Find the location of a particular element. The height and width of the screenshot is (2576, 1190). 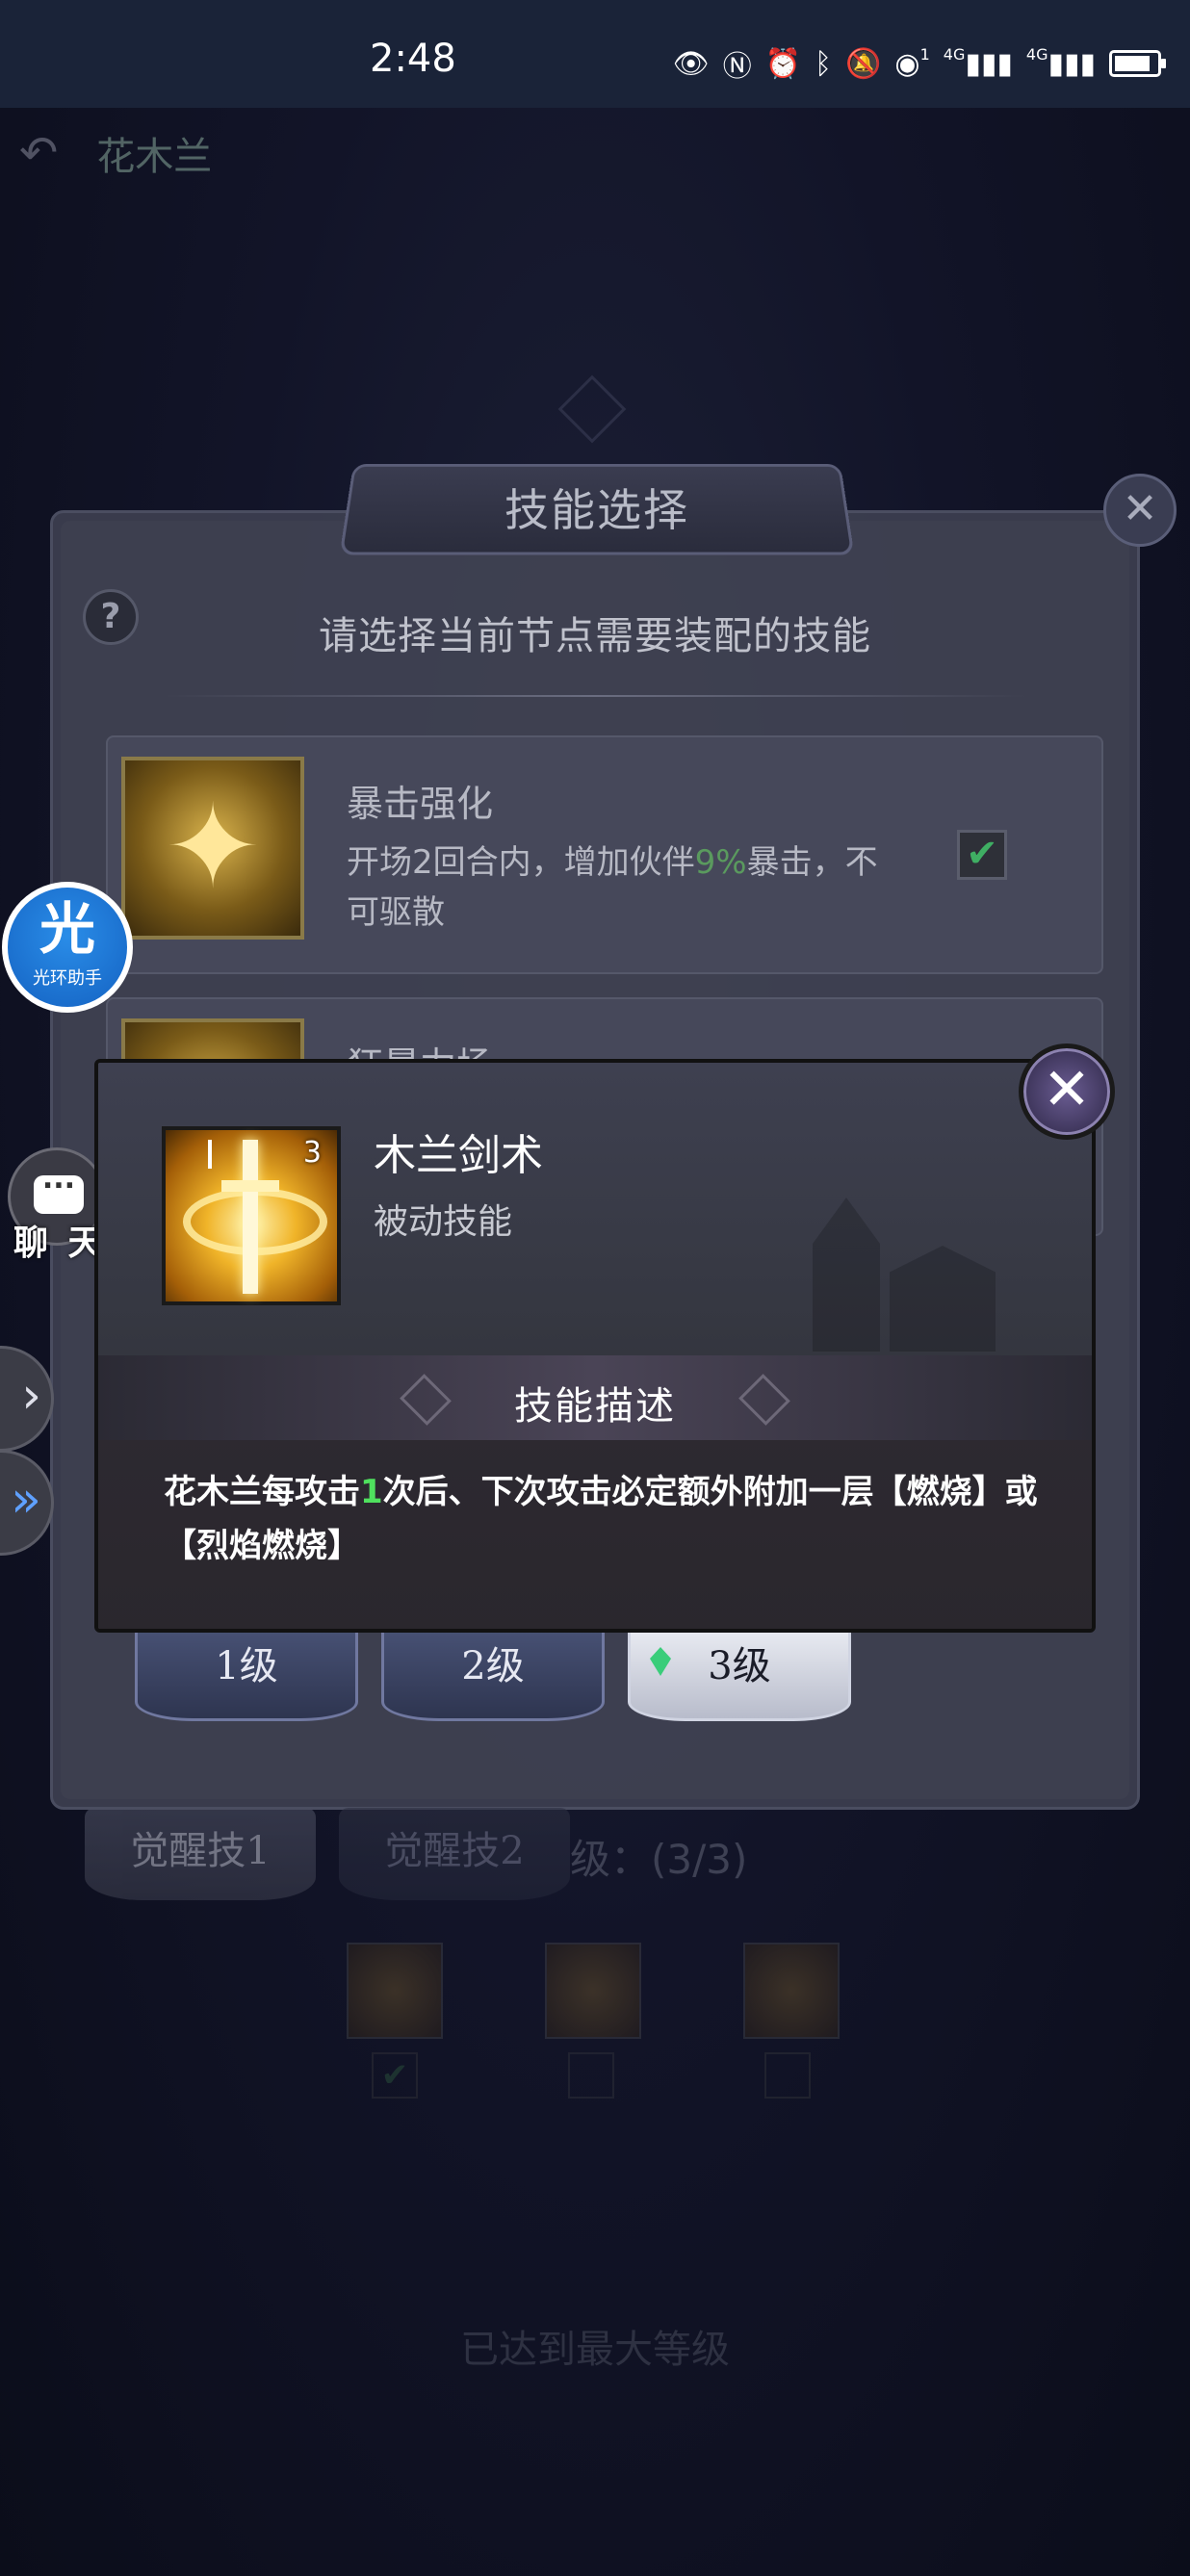

level-tab-3: 3级 is located at coordinates (740, 1669).